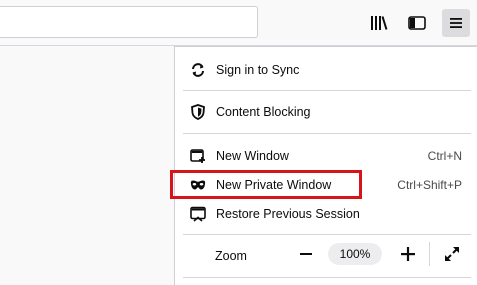  I want to click on minus-icon, so click(306, 254).